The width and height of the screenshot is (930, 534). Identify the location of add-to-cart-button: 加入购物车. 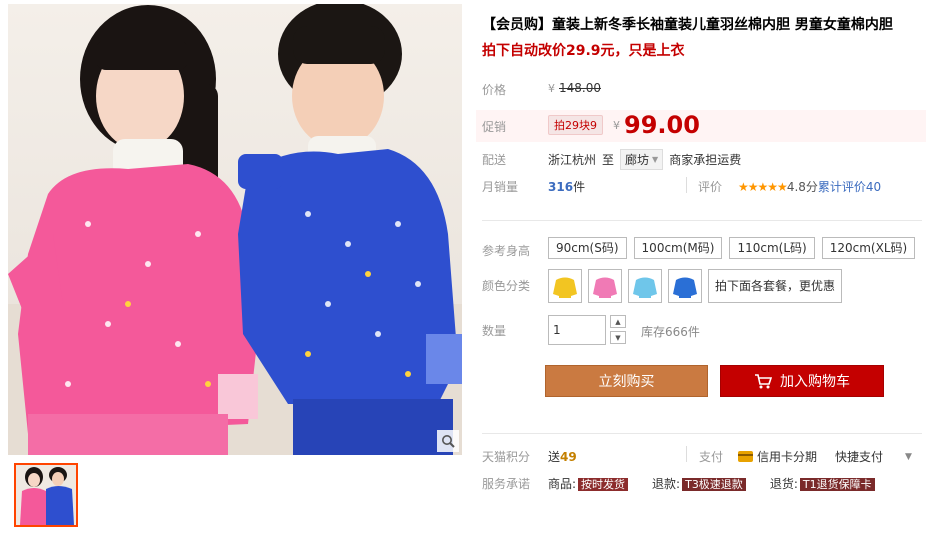
(802, 381).